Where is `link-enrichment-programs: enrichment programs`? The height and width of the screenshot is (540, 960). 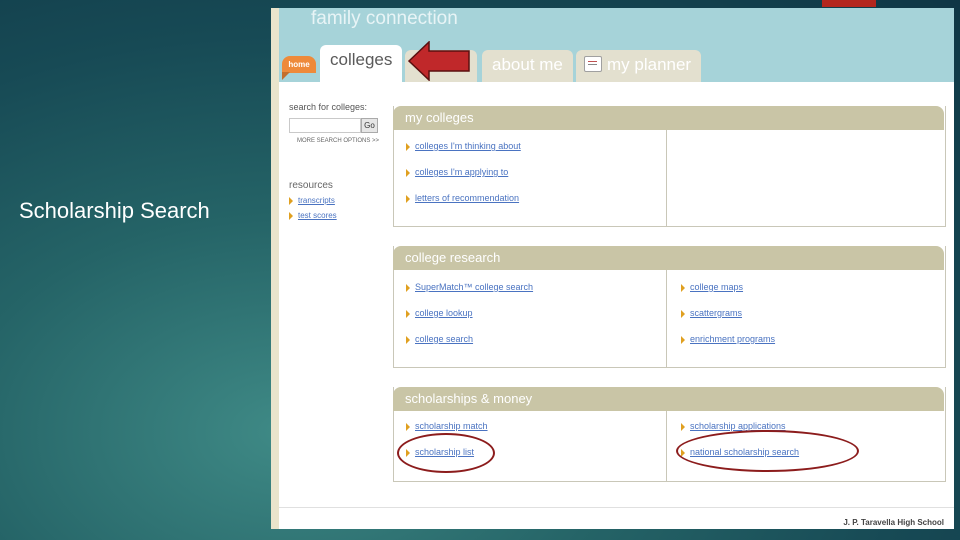 link-enrichment-programs: enrichment programs is located at coordinates (728, 339).